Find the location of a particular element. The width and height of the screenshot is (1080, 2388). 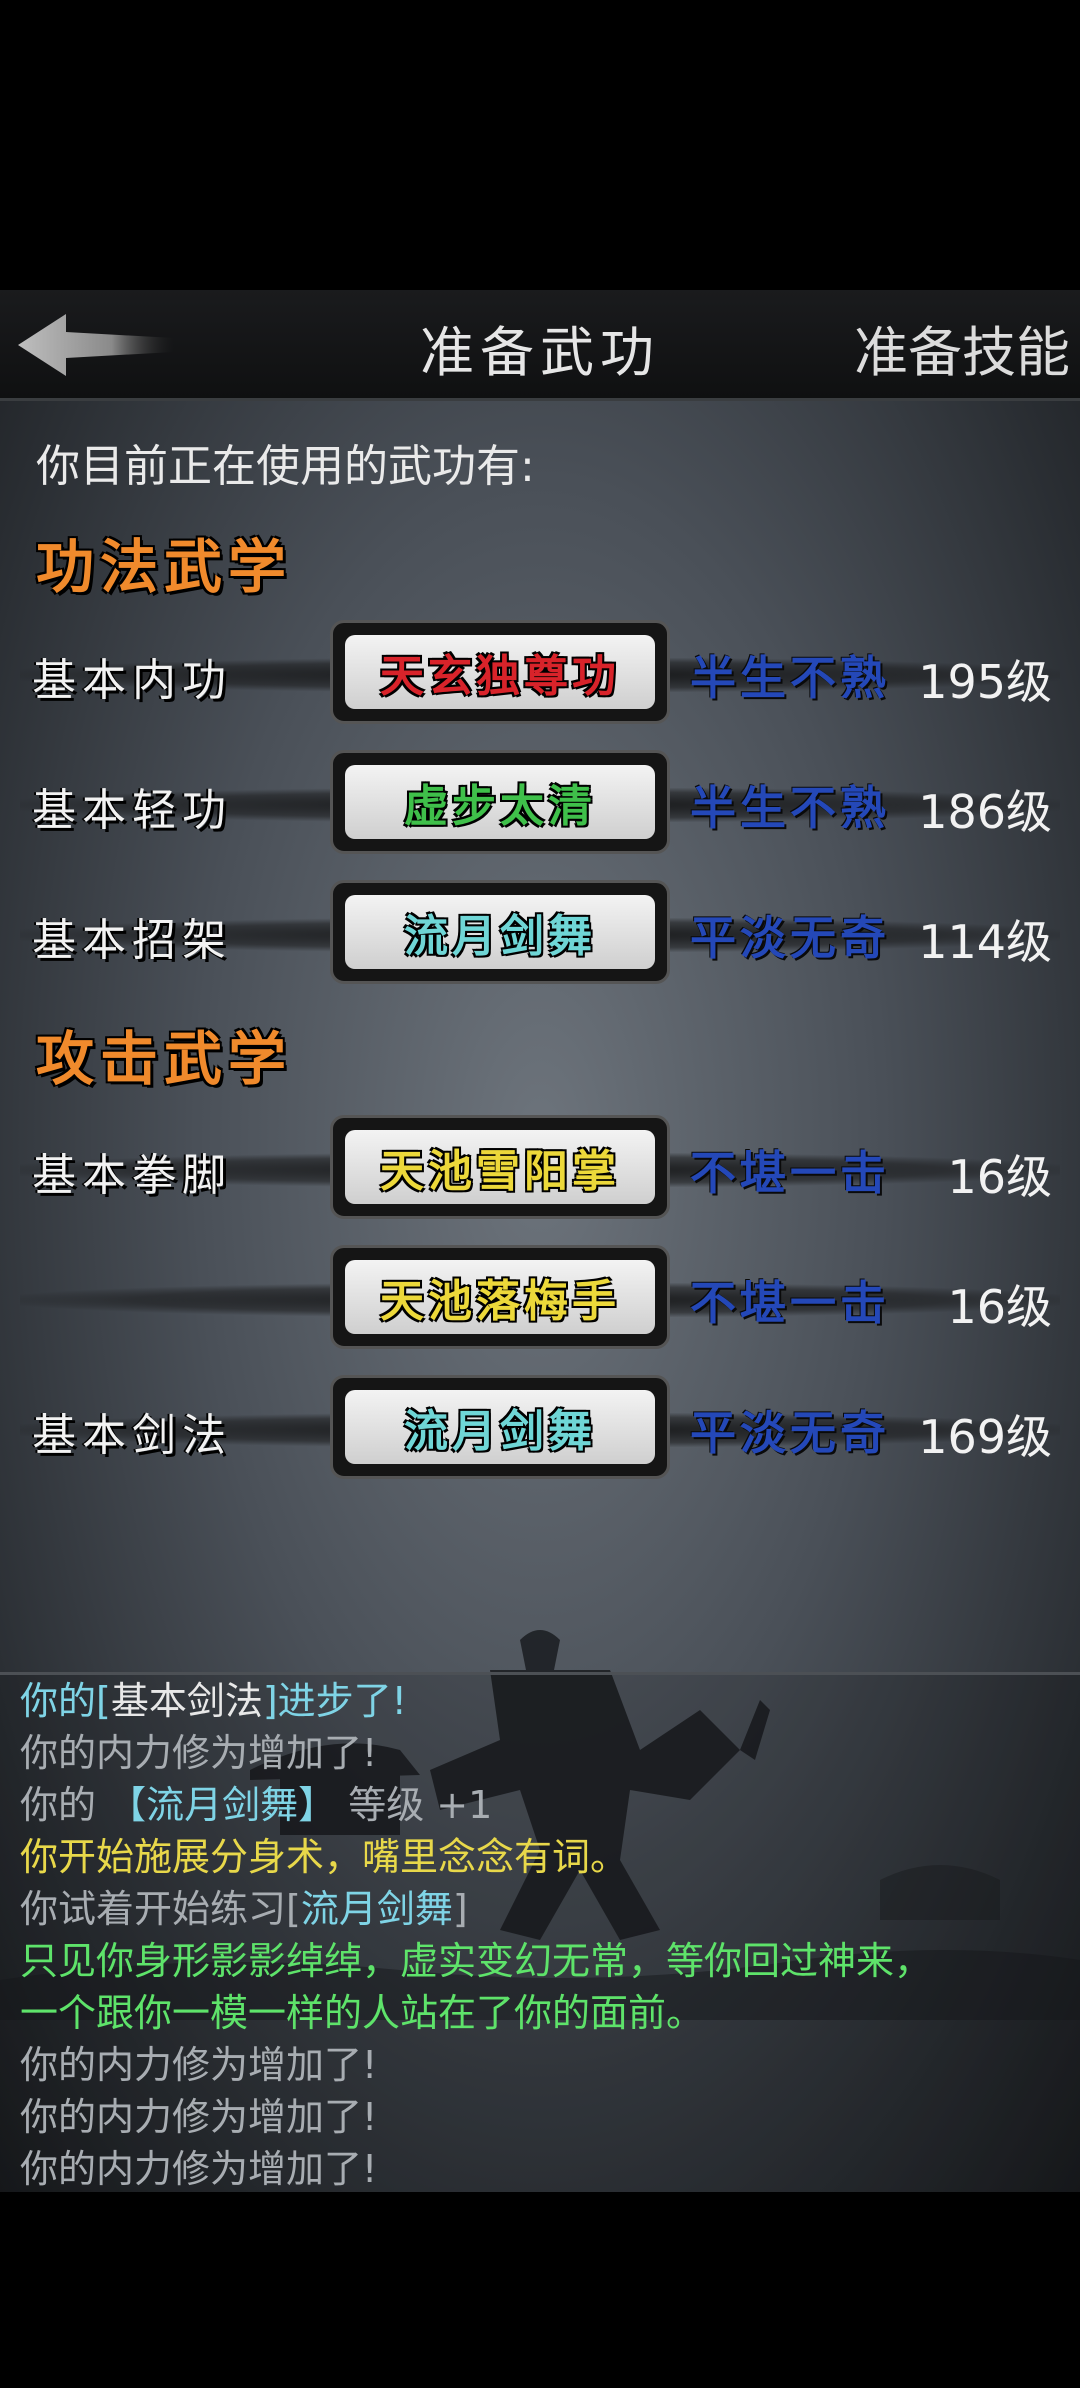

skill-row: 基本剑法 流月剑舞 平淡无奇 169级 is located at coordinates (540, 1430).